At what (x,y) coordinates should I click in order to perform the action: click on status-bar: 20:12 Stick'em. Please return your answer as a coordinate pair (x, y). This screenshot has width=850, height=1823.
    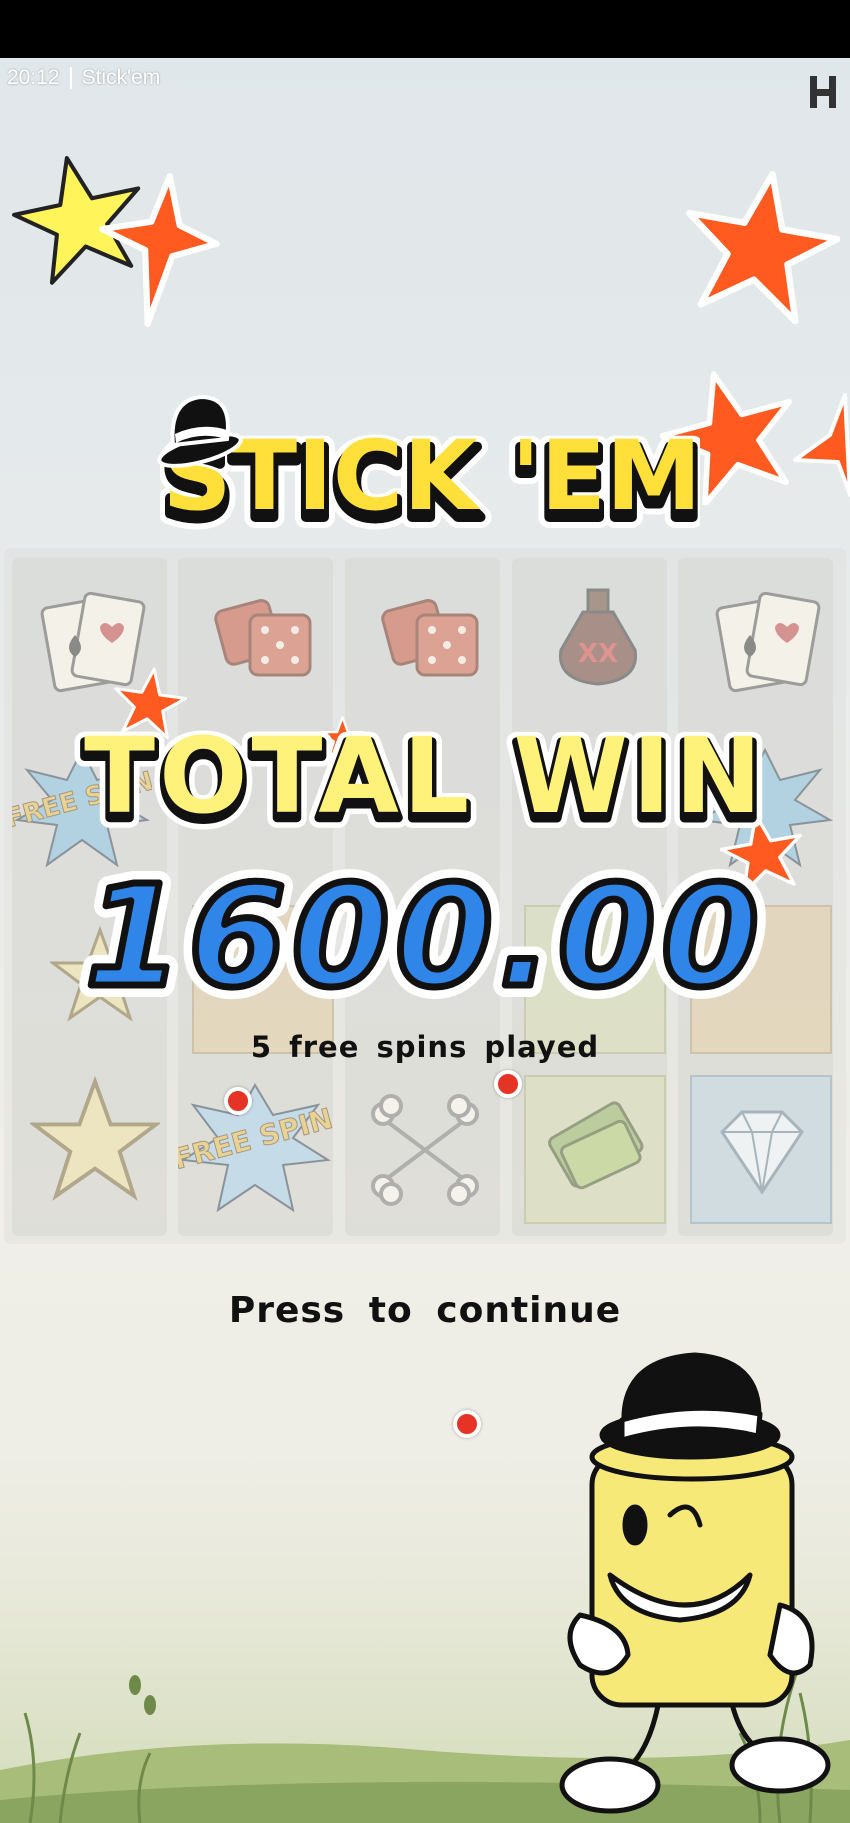
    Looking at the image, I should click on (83, 78).